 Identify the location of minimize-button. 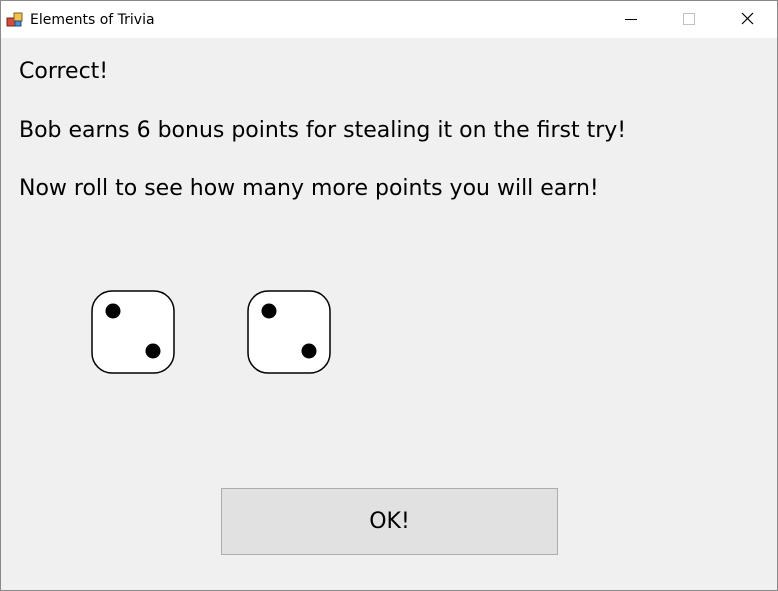
(630, 19).